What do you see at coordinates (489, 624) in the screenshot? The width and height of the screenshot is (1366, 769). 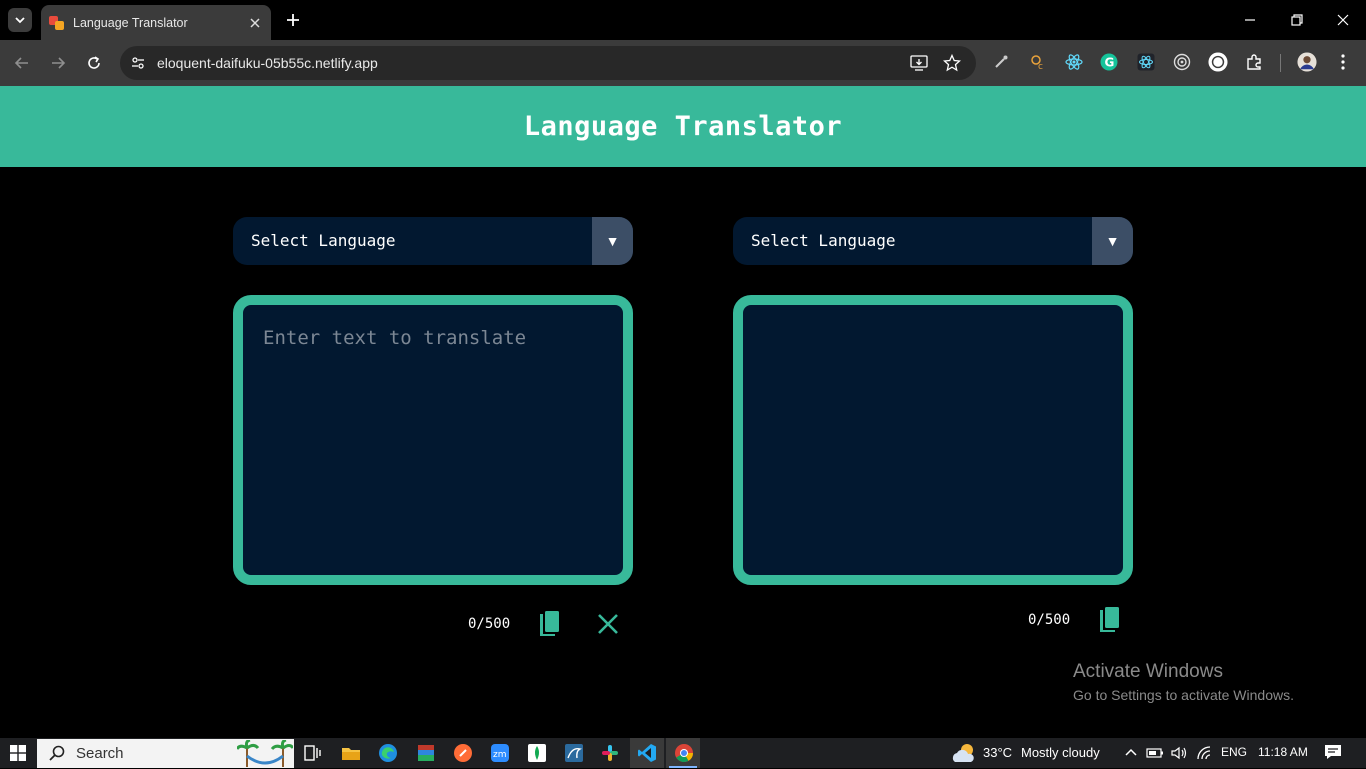 I see `source-char-count: 0/500` at bounding box center [489, 624].